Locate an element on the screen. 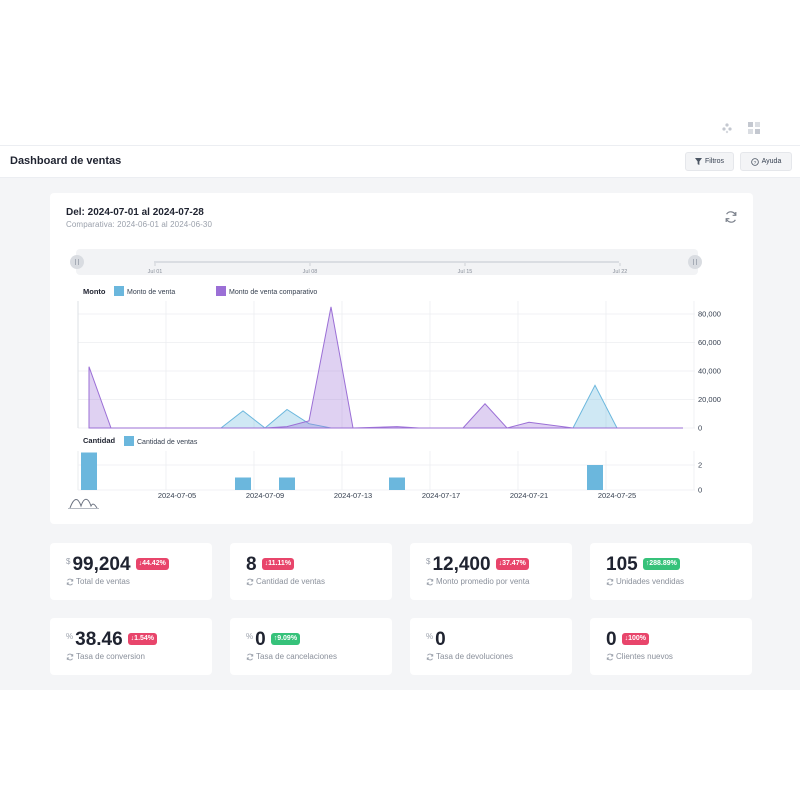  navigator-tick-label: Jul 22 is located at coordinates (620, 272).